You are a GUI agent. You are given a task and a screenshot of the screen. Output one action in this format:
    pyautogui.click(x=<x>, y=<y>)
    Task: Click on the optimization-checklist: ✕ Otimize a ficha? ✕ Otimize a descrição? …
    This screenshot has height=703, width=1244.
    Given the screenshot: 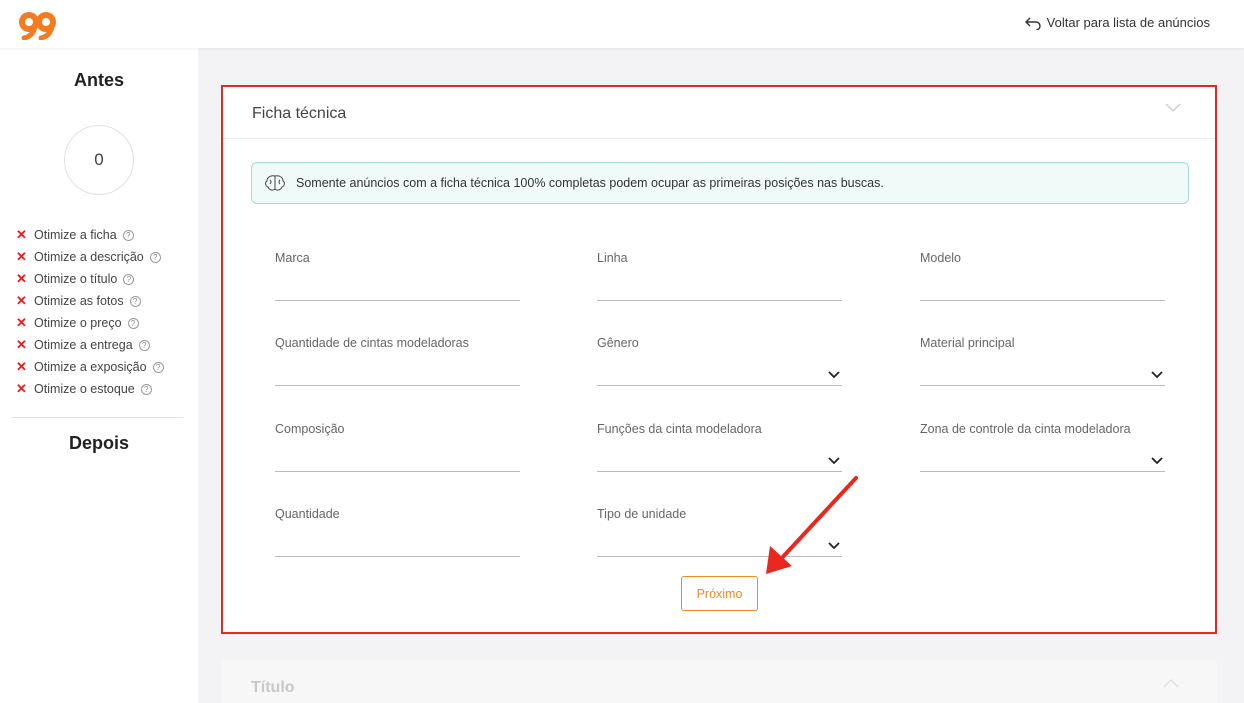 What is the action you would take?
    pyautogui.click(x=90, y=312)
    